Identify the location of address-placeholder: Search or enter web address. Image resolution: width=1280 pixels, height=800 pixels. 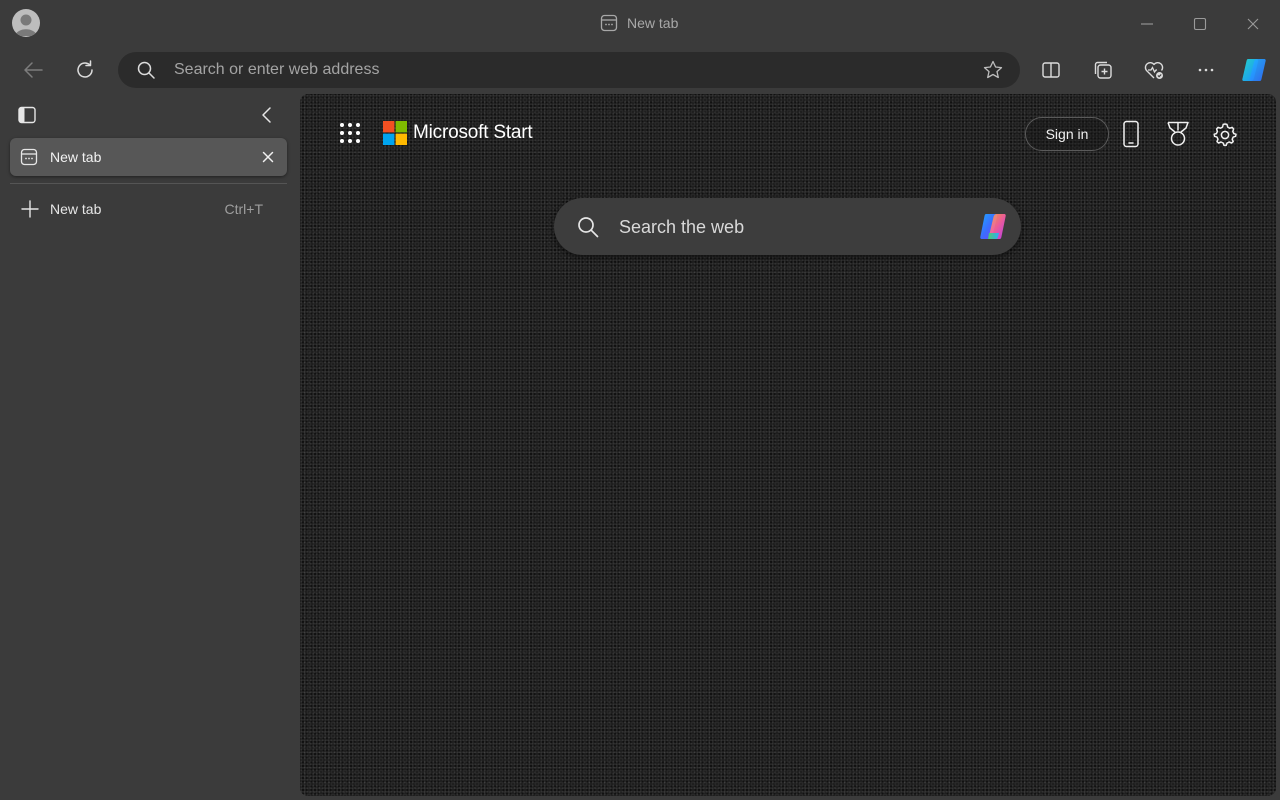
(277, 69).